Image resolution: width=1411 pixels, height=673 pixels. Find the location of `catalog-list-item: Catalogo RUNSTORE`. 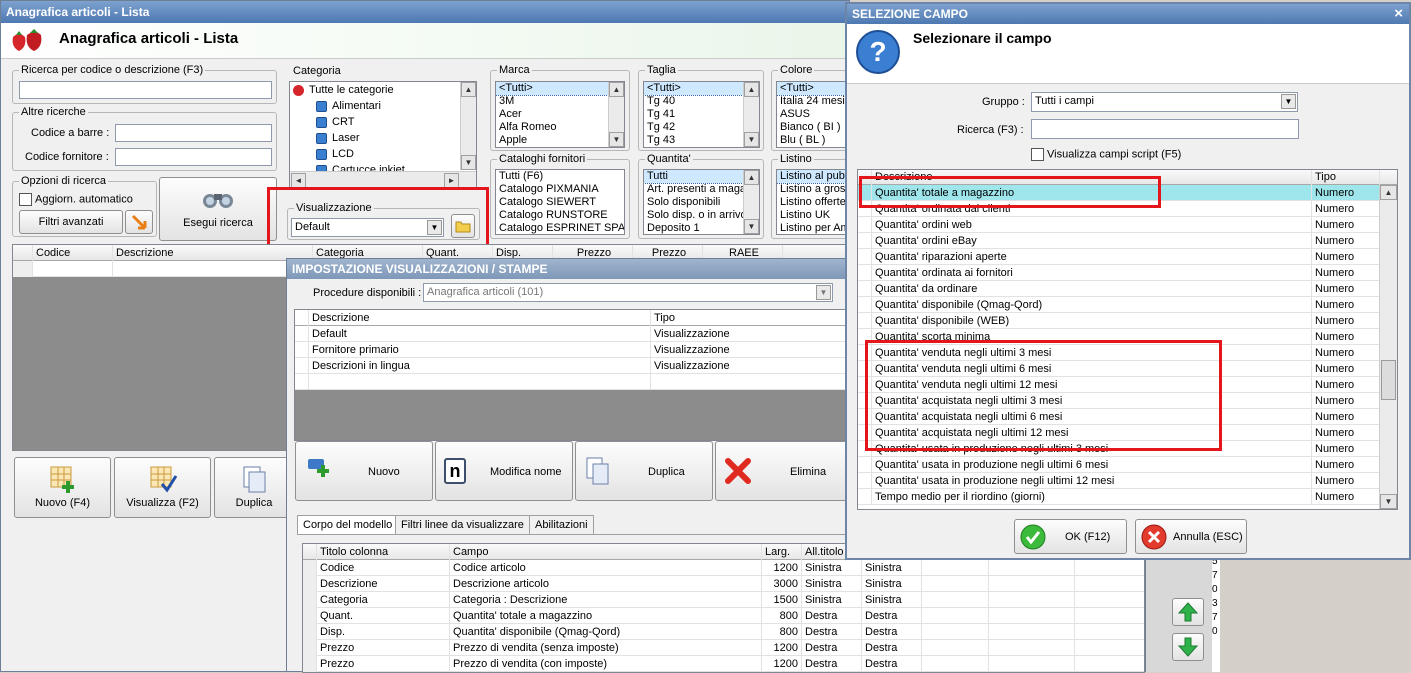

catalog-list-item: Catalogo RUNSTORE is located at coordinates (560, 215).